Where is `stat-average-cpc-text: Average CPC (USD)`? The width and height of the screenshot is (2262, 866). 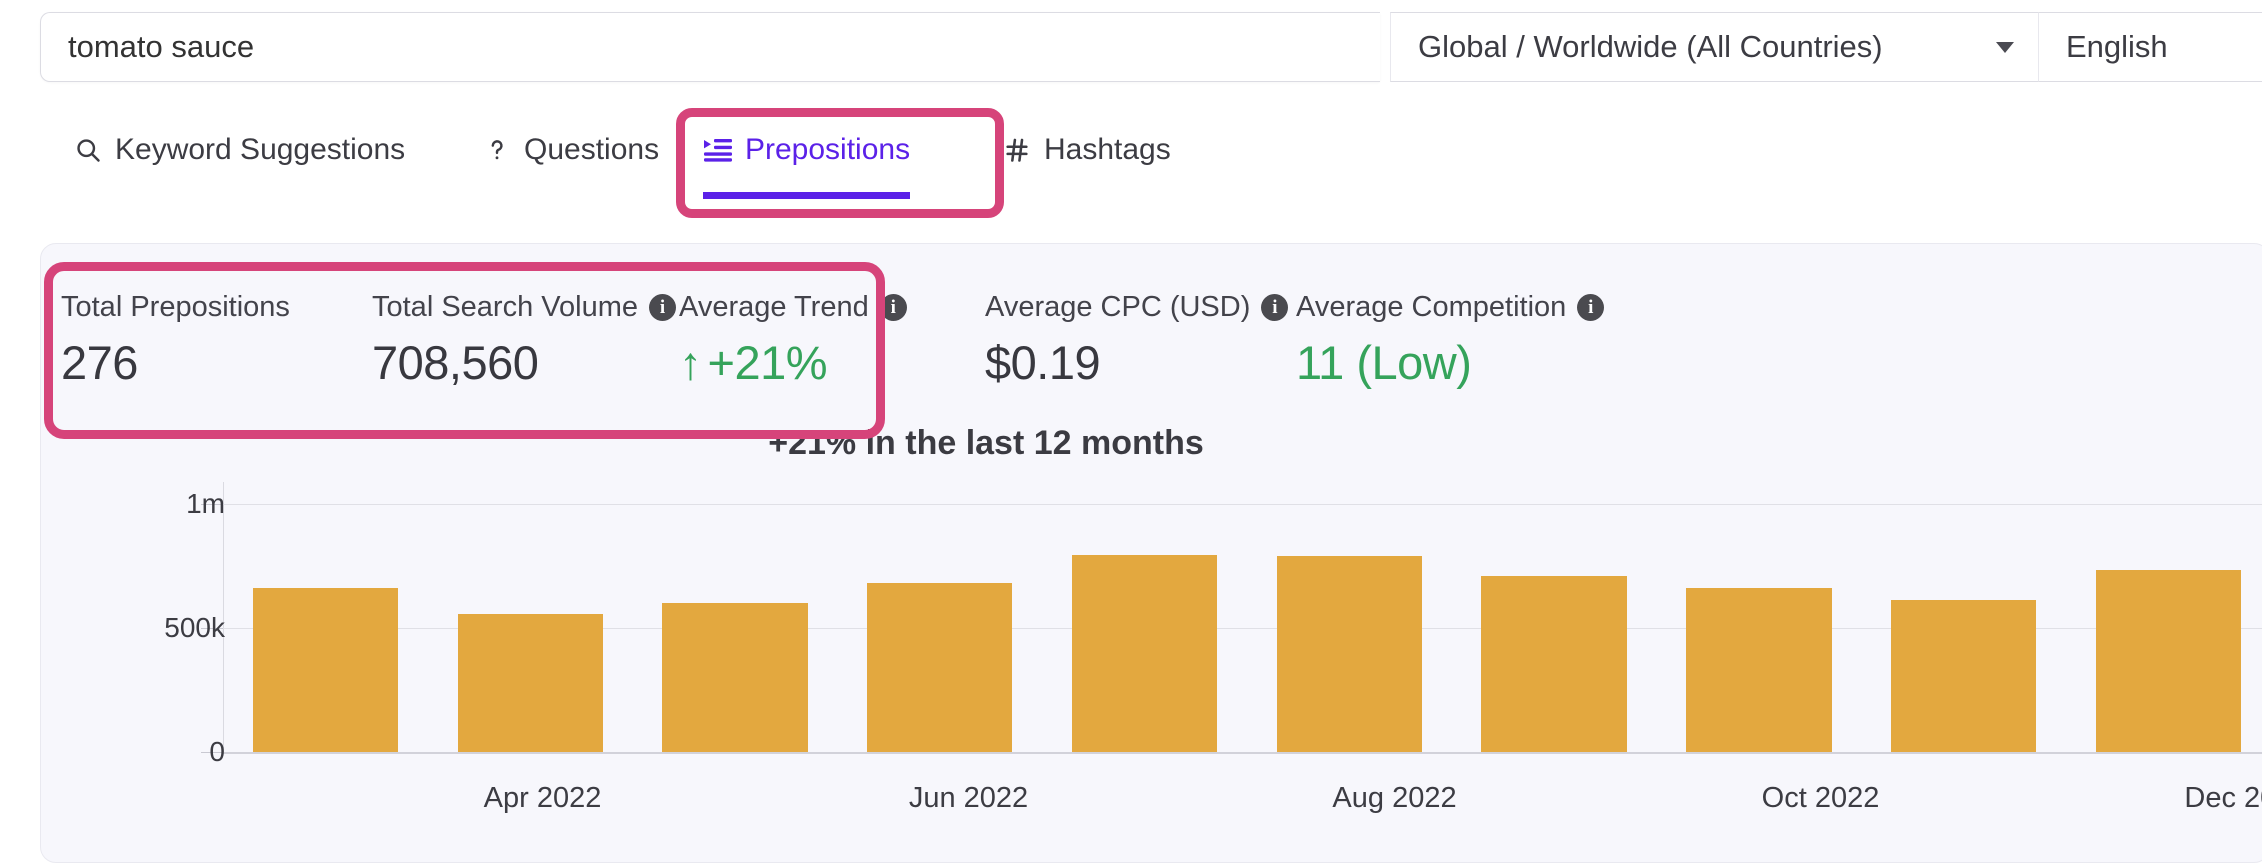 stat-average-cpc-text: Average CPC (USD) is located at coordinates (1118, 307).